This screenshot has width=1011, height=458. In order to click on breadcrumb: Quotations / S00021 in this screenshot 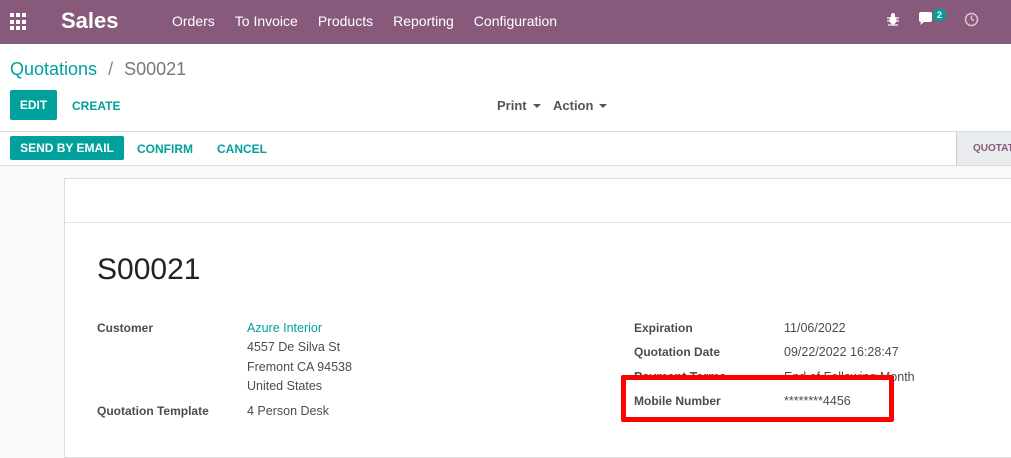, I will do `click(98, 69)`.